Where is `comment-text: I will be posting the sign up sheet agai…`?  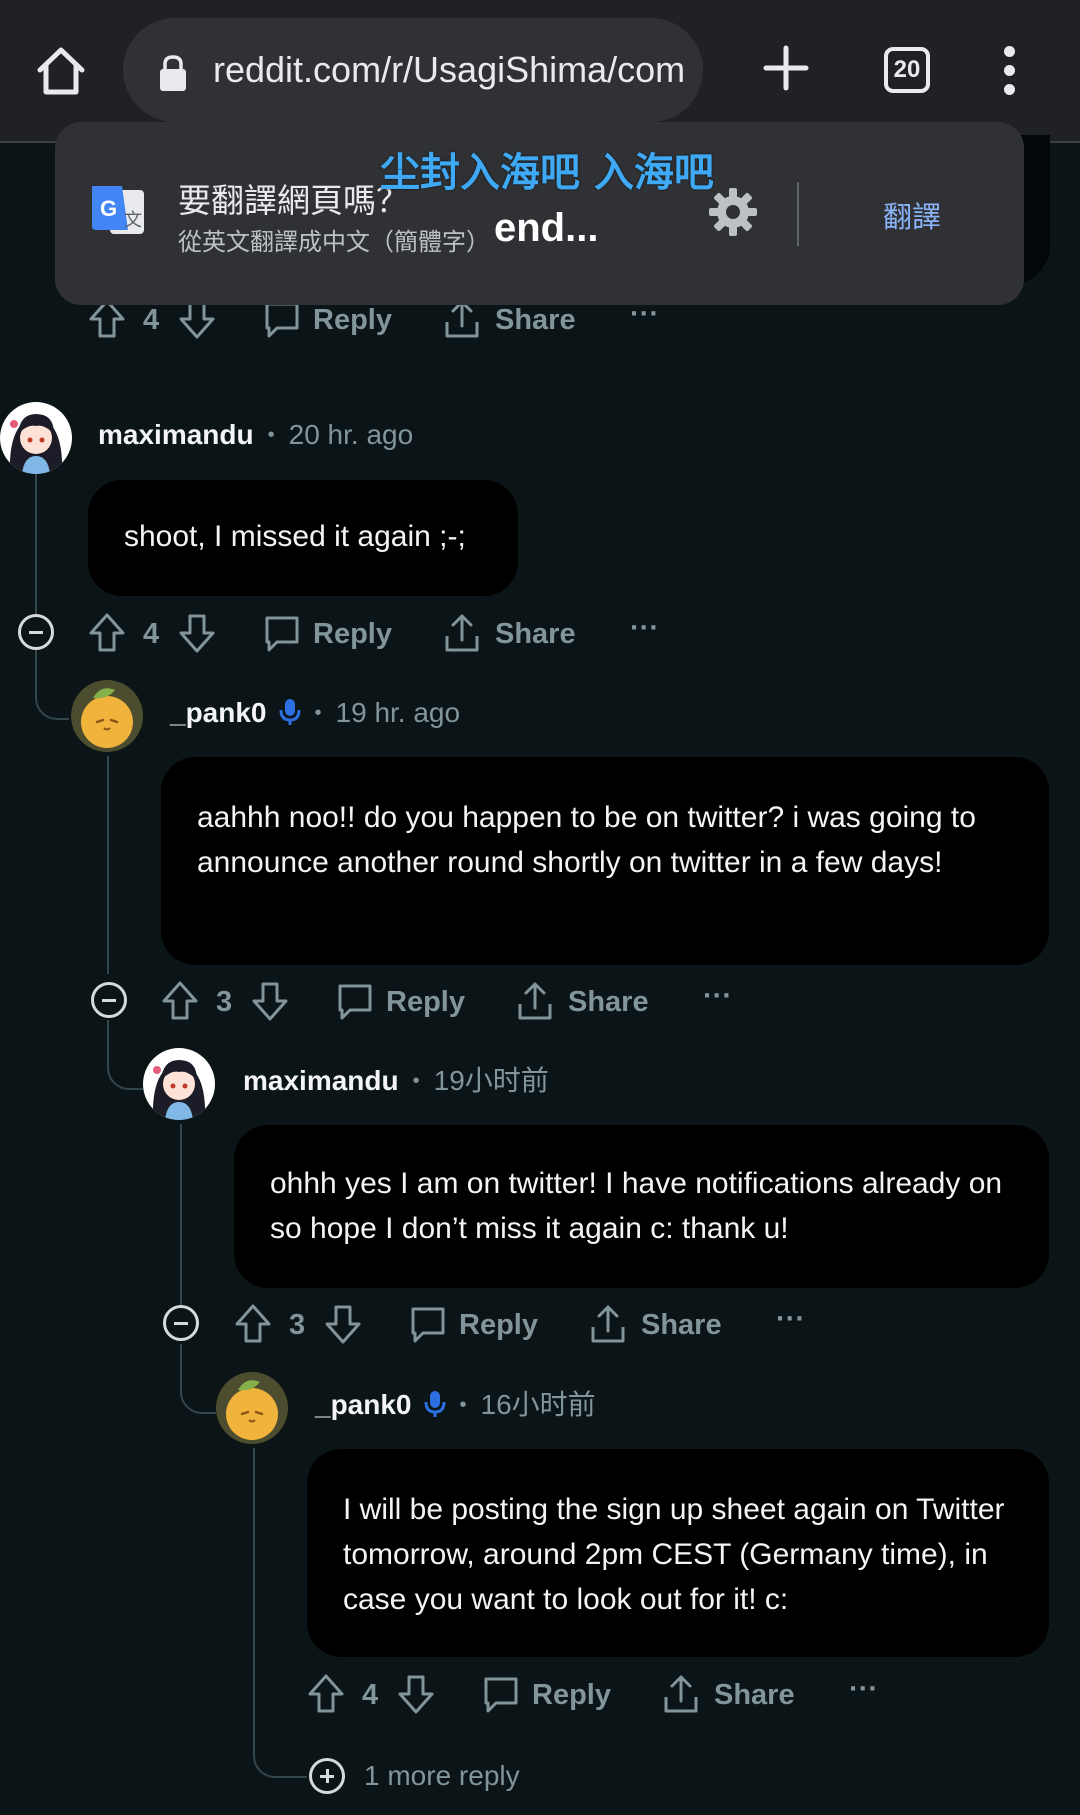
comment-text: I will be posting the sign up sheet agai… is located at coordinates (674, 1554).